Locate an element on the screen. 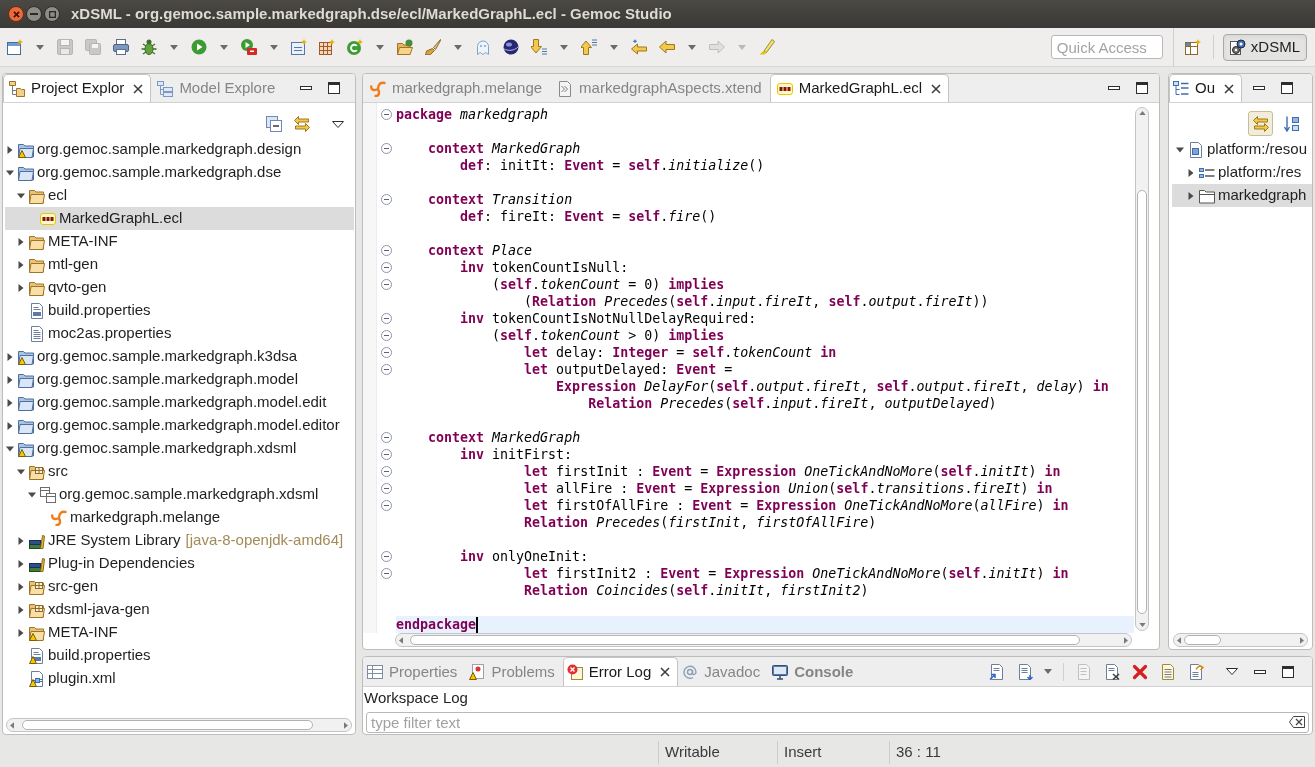  tree-item: markedgraph is located at coordinates (1242, 195).